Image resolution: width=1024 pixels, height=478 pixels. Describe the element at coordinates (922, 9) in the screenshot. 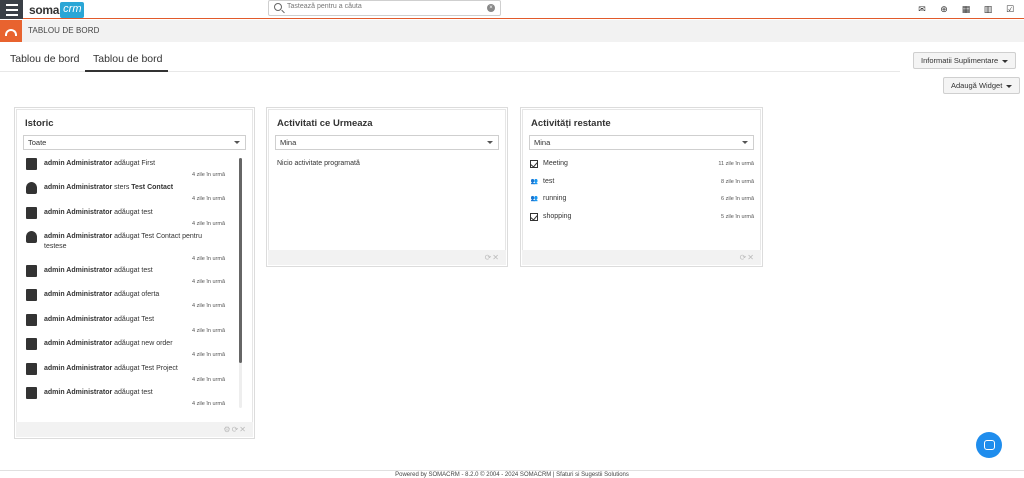

I see `envelope-icon: ✉` at that location.